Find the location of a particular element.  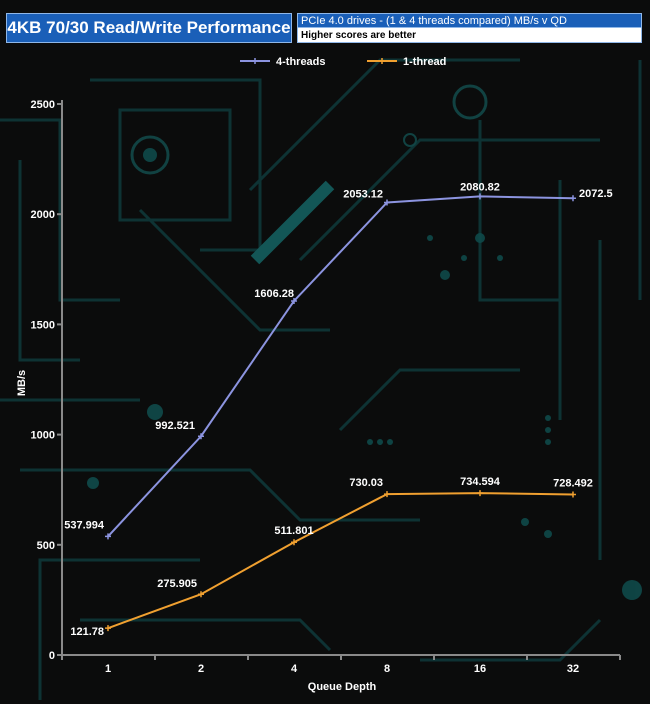

y-tick-label: 2000 is located at coordinates (43, 215).